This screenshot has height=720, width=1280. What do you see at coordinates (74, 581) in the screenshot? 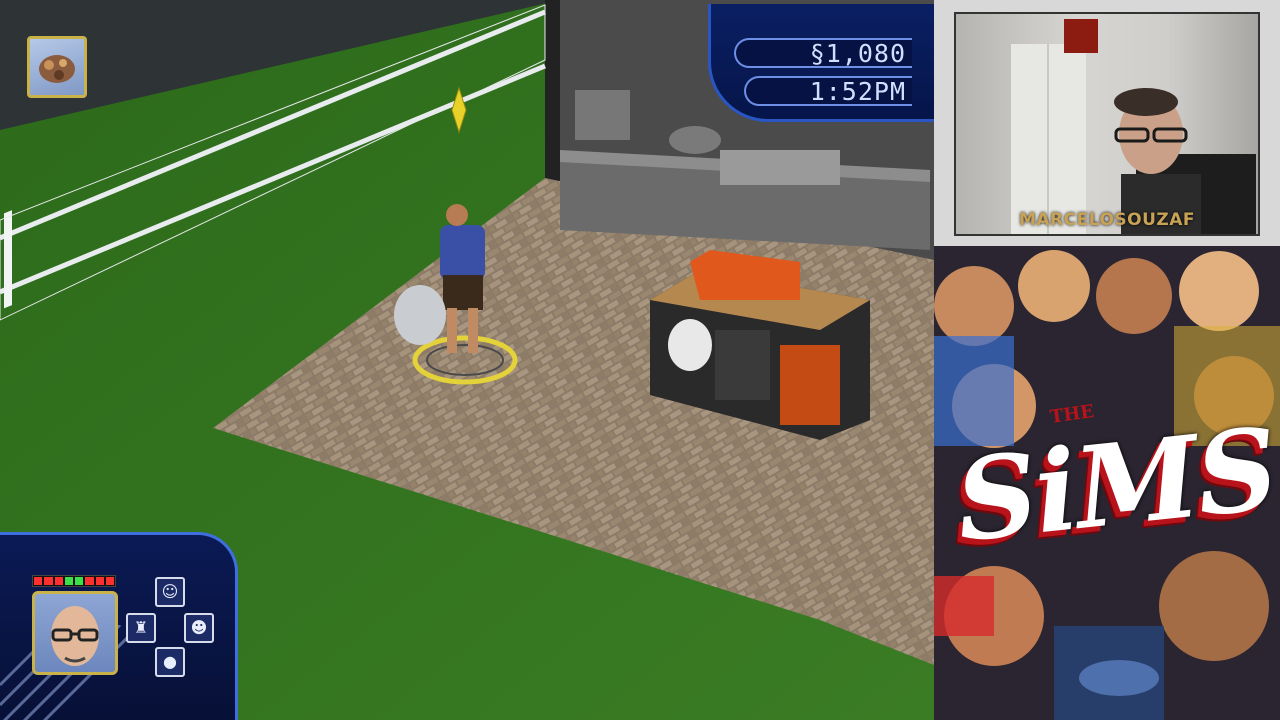
I see `sim-mood-meter` at bounding box center [74, 581].